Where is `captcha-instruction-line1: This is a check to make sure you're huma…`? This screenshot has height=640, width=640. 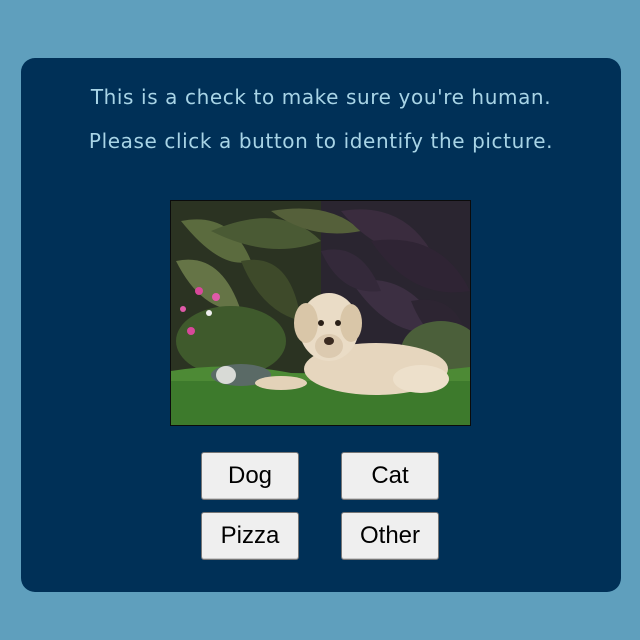
captcha-instruction-line1: This is a check to make sure you're huma… is located at coordinates (321, 97).